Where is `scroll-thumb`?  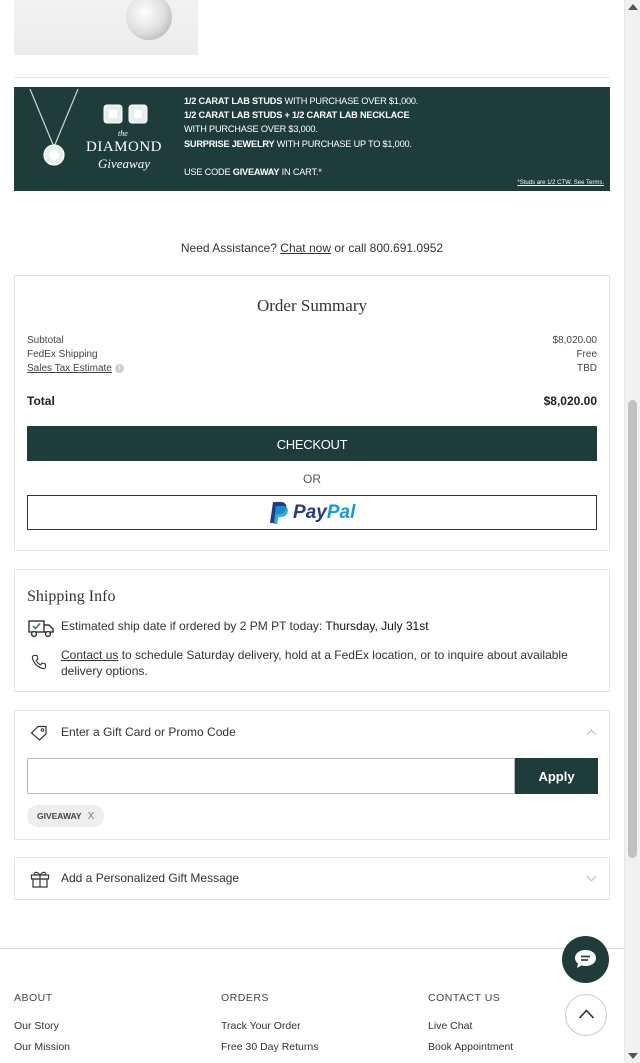
scroll-thumb is located at coordinates (632, 629).